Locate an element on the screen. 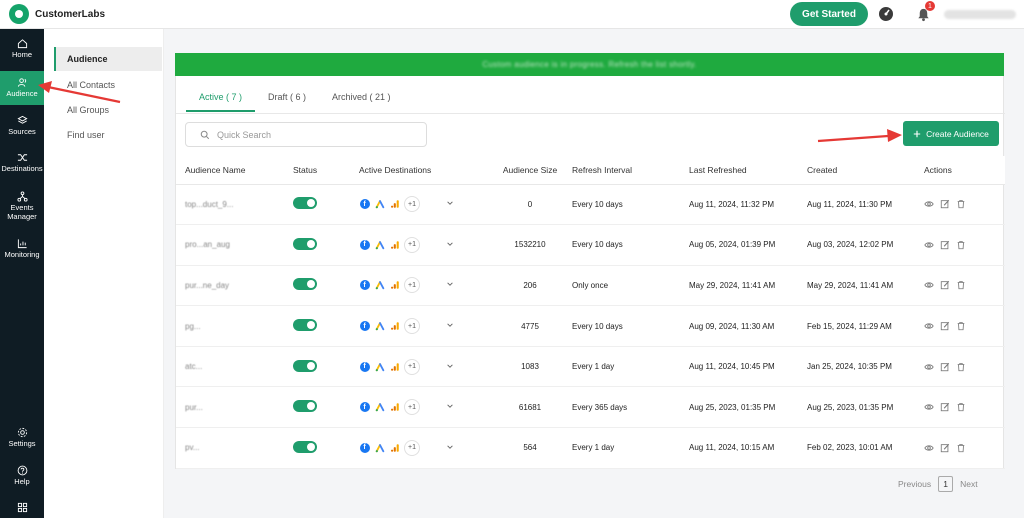 The image size is (1024, 518). sidebar-item-sources: Sources is located at coordinates (22, 126).